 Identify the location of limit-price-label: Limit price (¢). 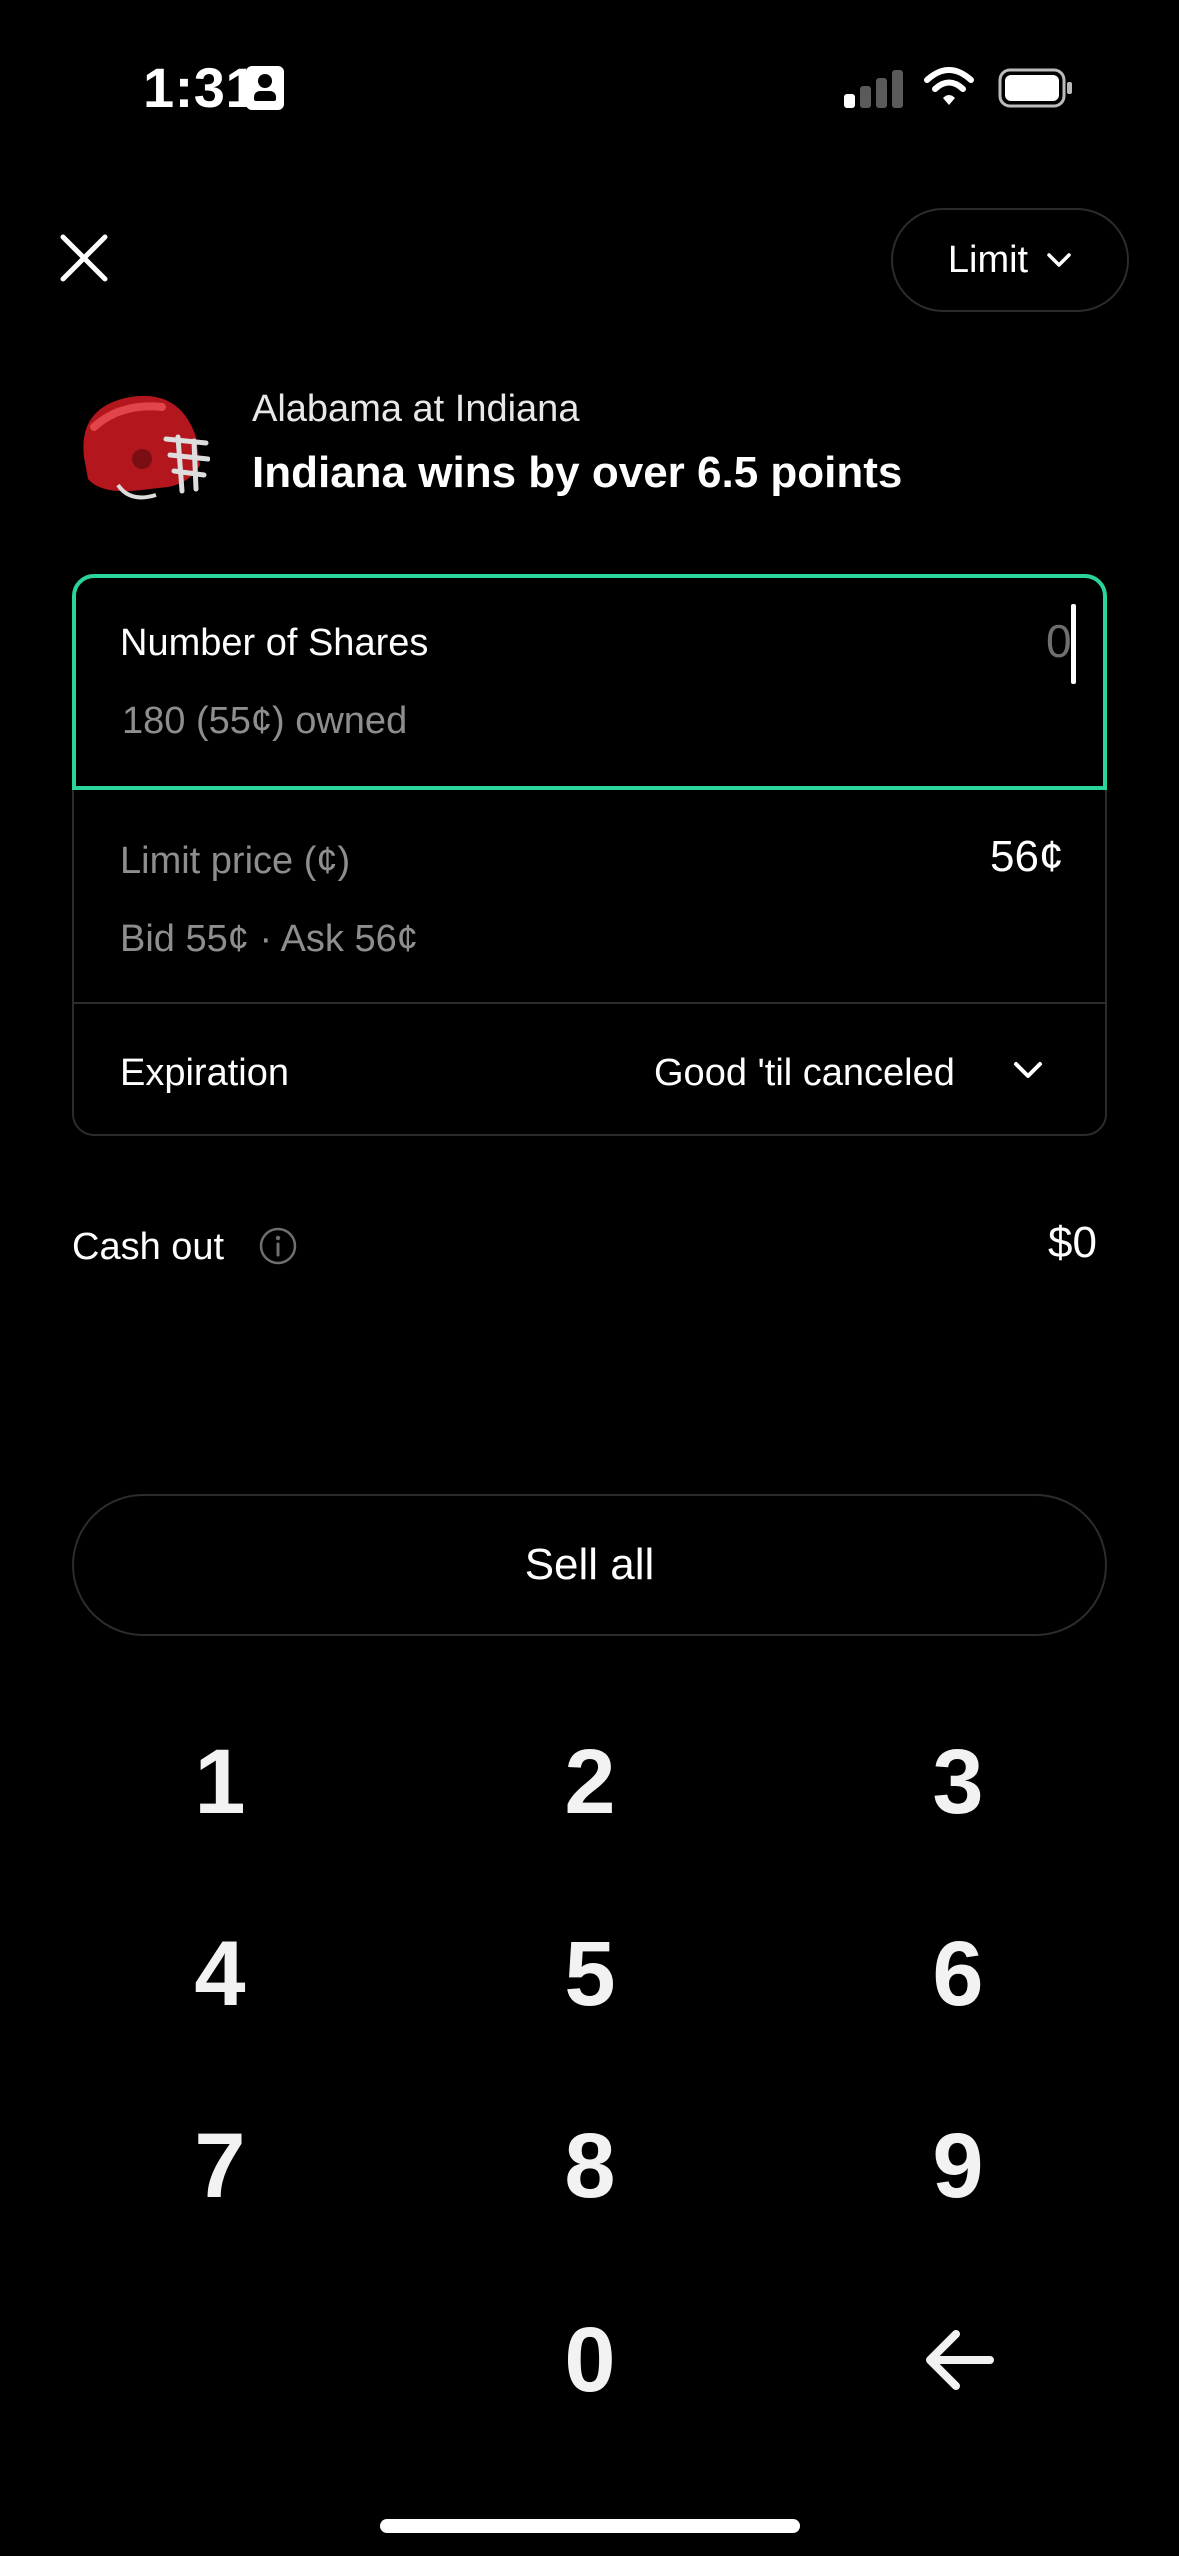
(235, 861).